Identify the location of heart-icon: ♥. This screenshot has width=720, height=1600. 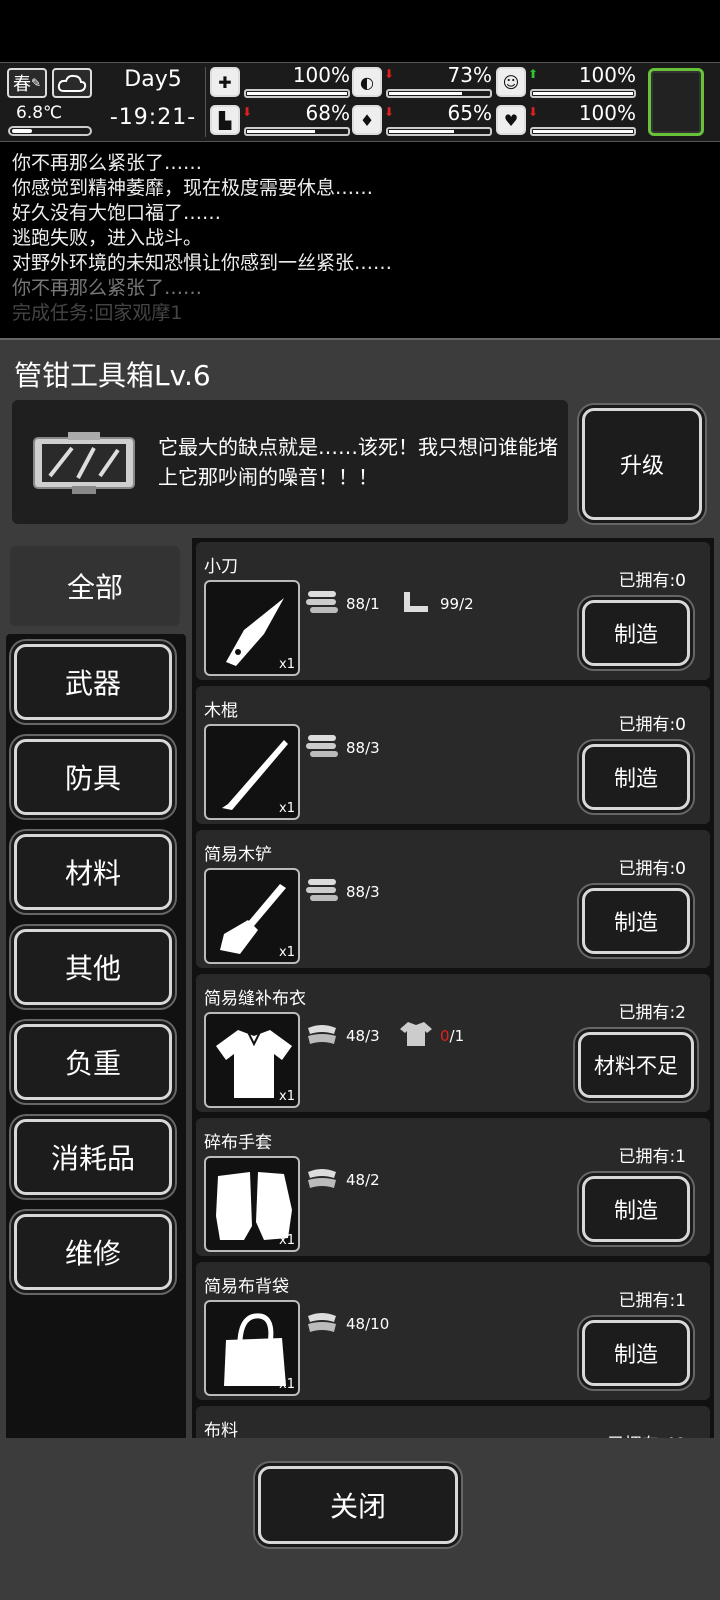
(511, 120).